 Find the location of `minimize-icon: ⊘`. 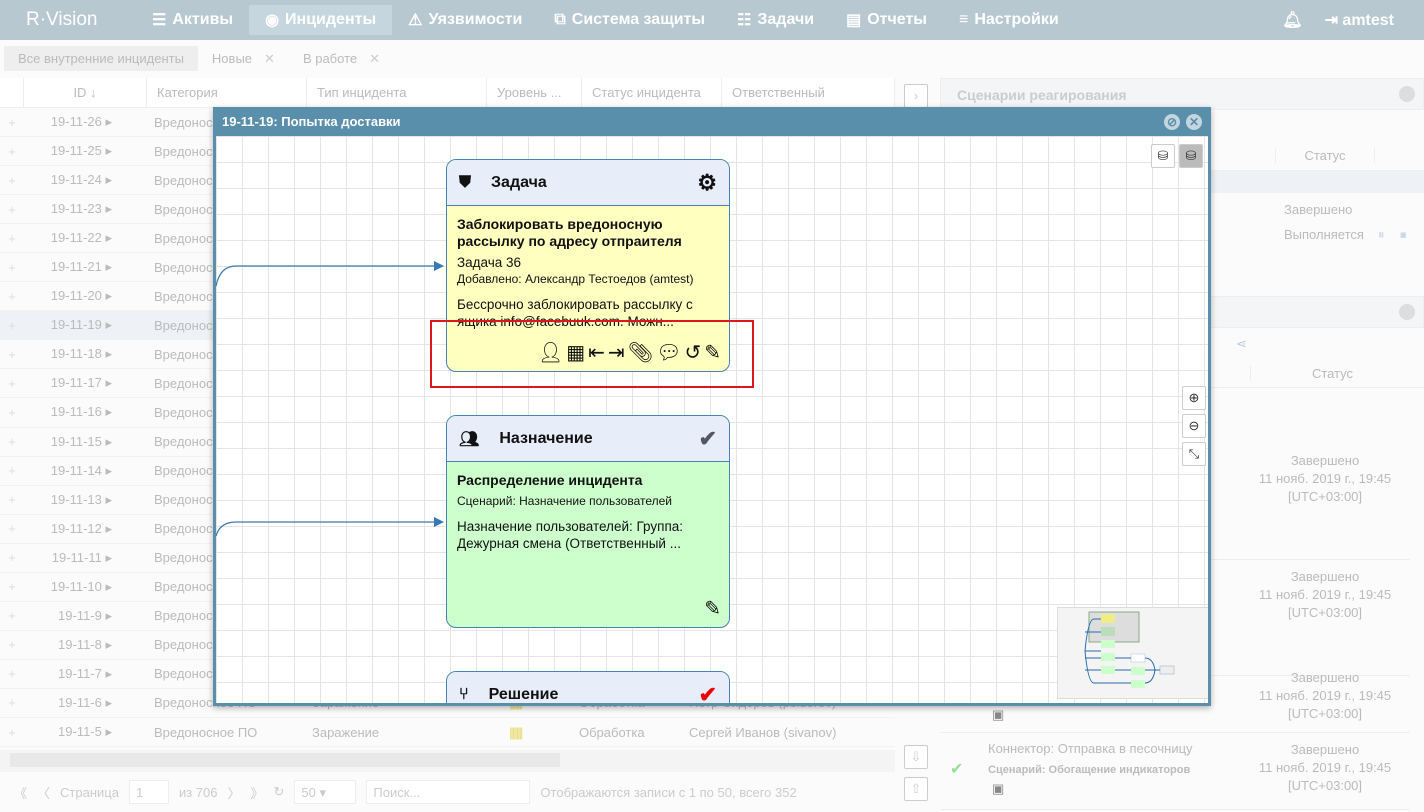

minimize-icon: ⊘ is located at coordinates (1172, 122).